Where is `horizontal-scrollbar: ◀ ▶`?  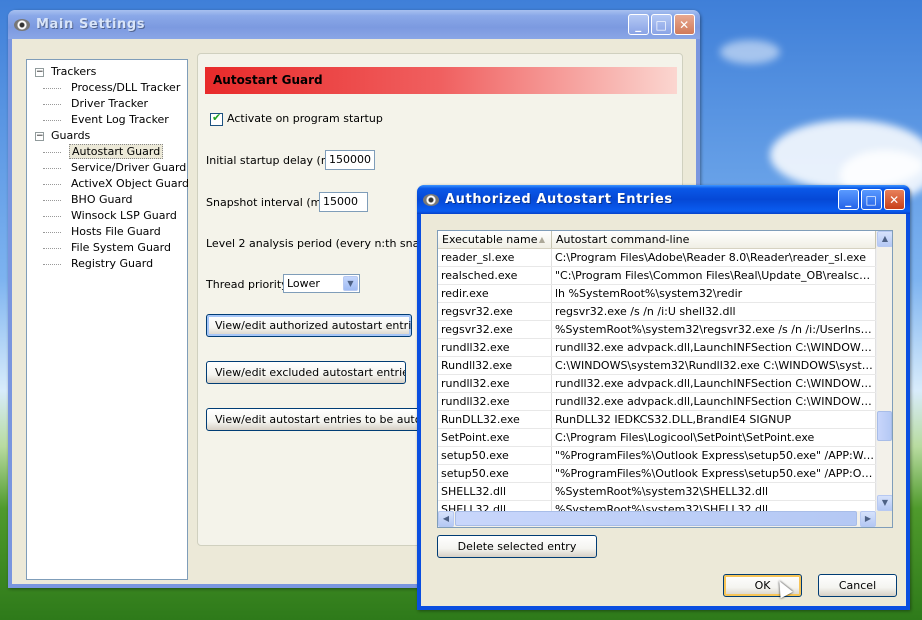
horizontal-scrollbar: ◀ ▶ is located at coordinates (657, 519).